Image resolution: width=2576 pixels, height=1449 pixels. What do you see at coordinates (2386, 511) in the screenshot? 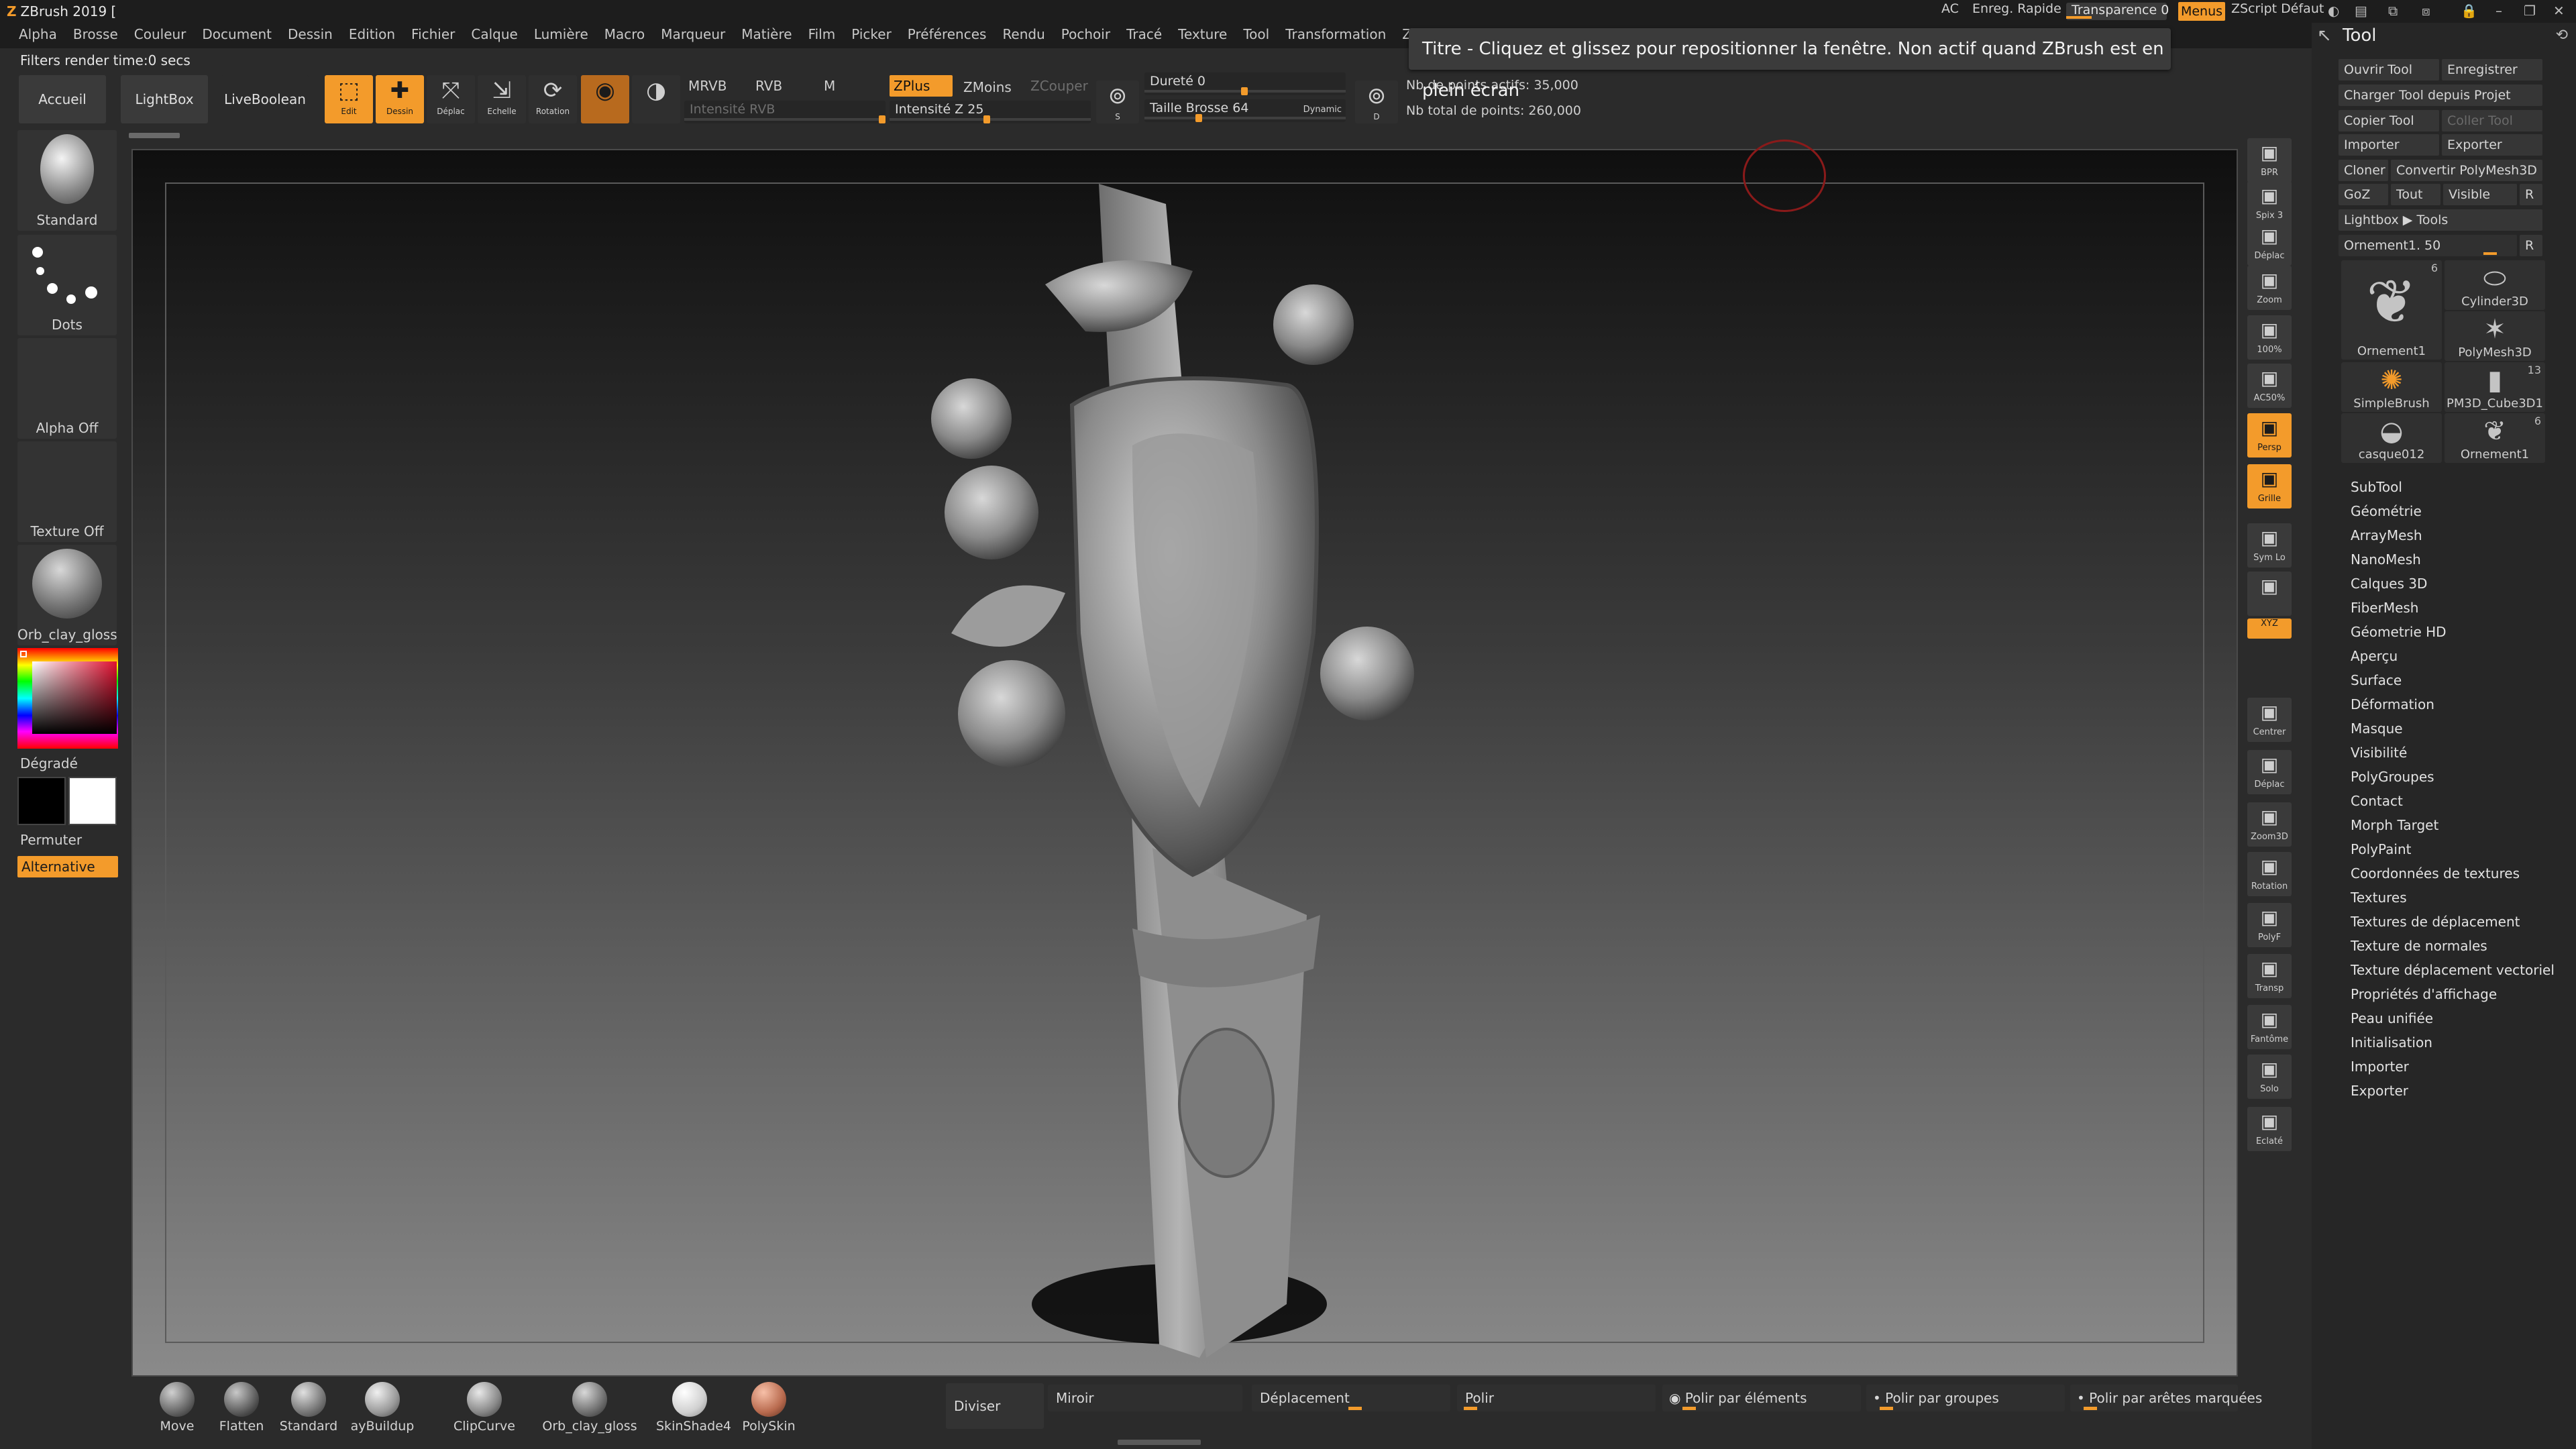
I see `subpalette-item: Géométrie` at bounding box center [2386, 511].